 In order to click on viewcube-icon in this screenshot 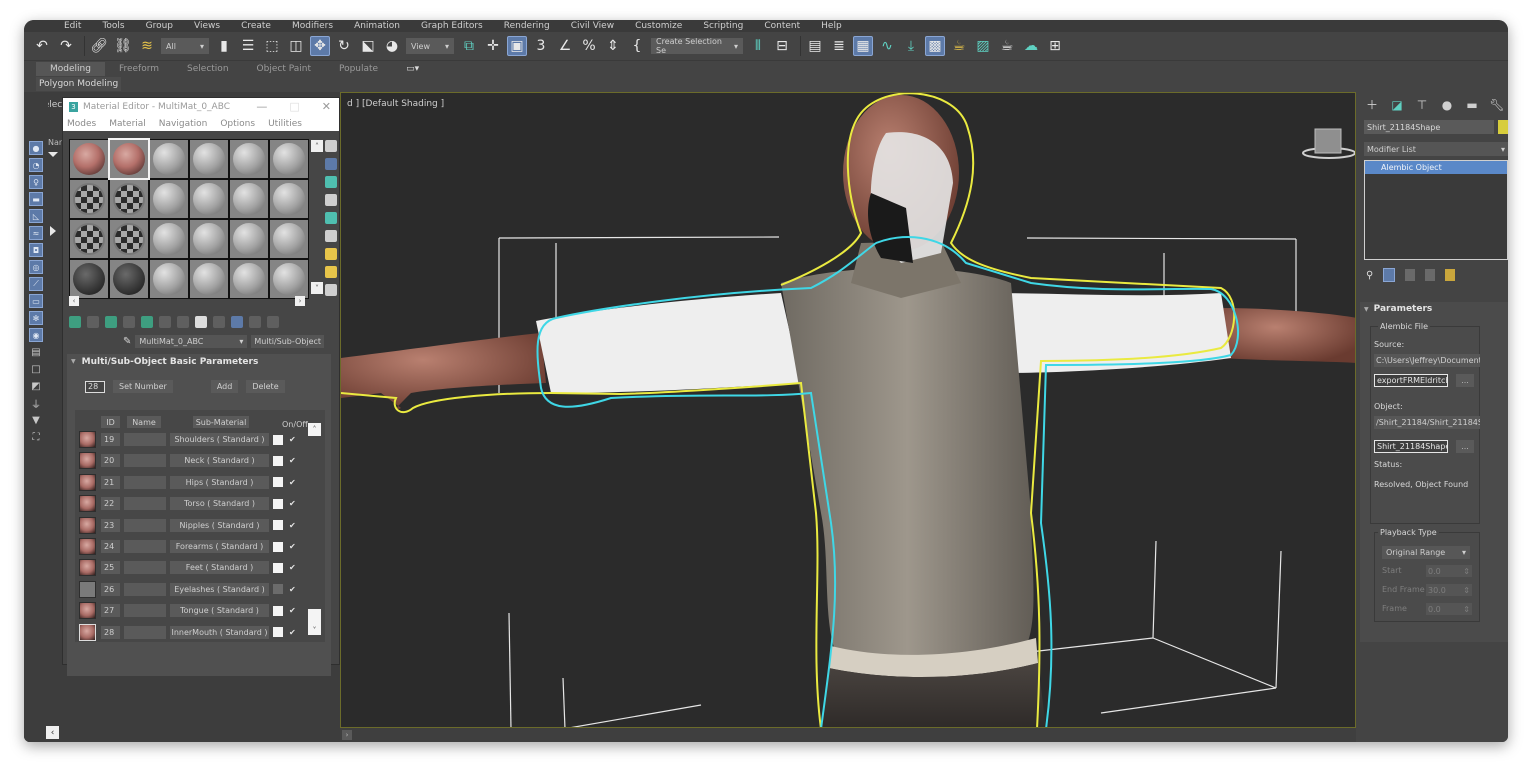, I will do `click(1327, 143)`.